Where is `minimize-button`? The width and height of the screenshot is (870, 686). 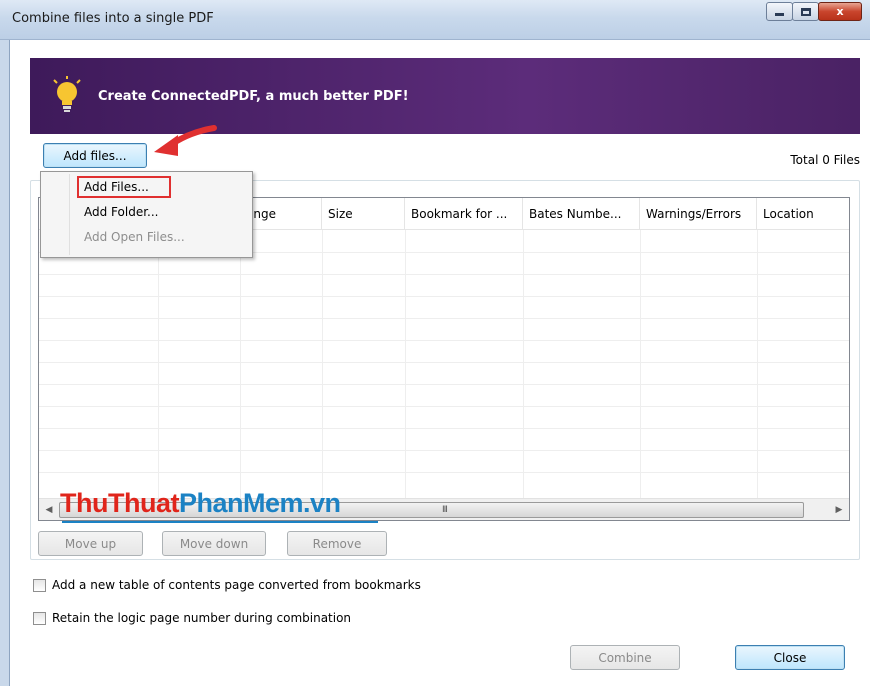 minimize-button is located at coordinates (779, 11).